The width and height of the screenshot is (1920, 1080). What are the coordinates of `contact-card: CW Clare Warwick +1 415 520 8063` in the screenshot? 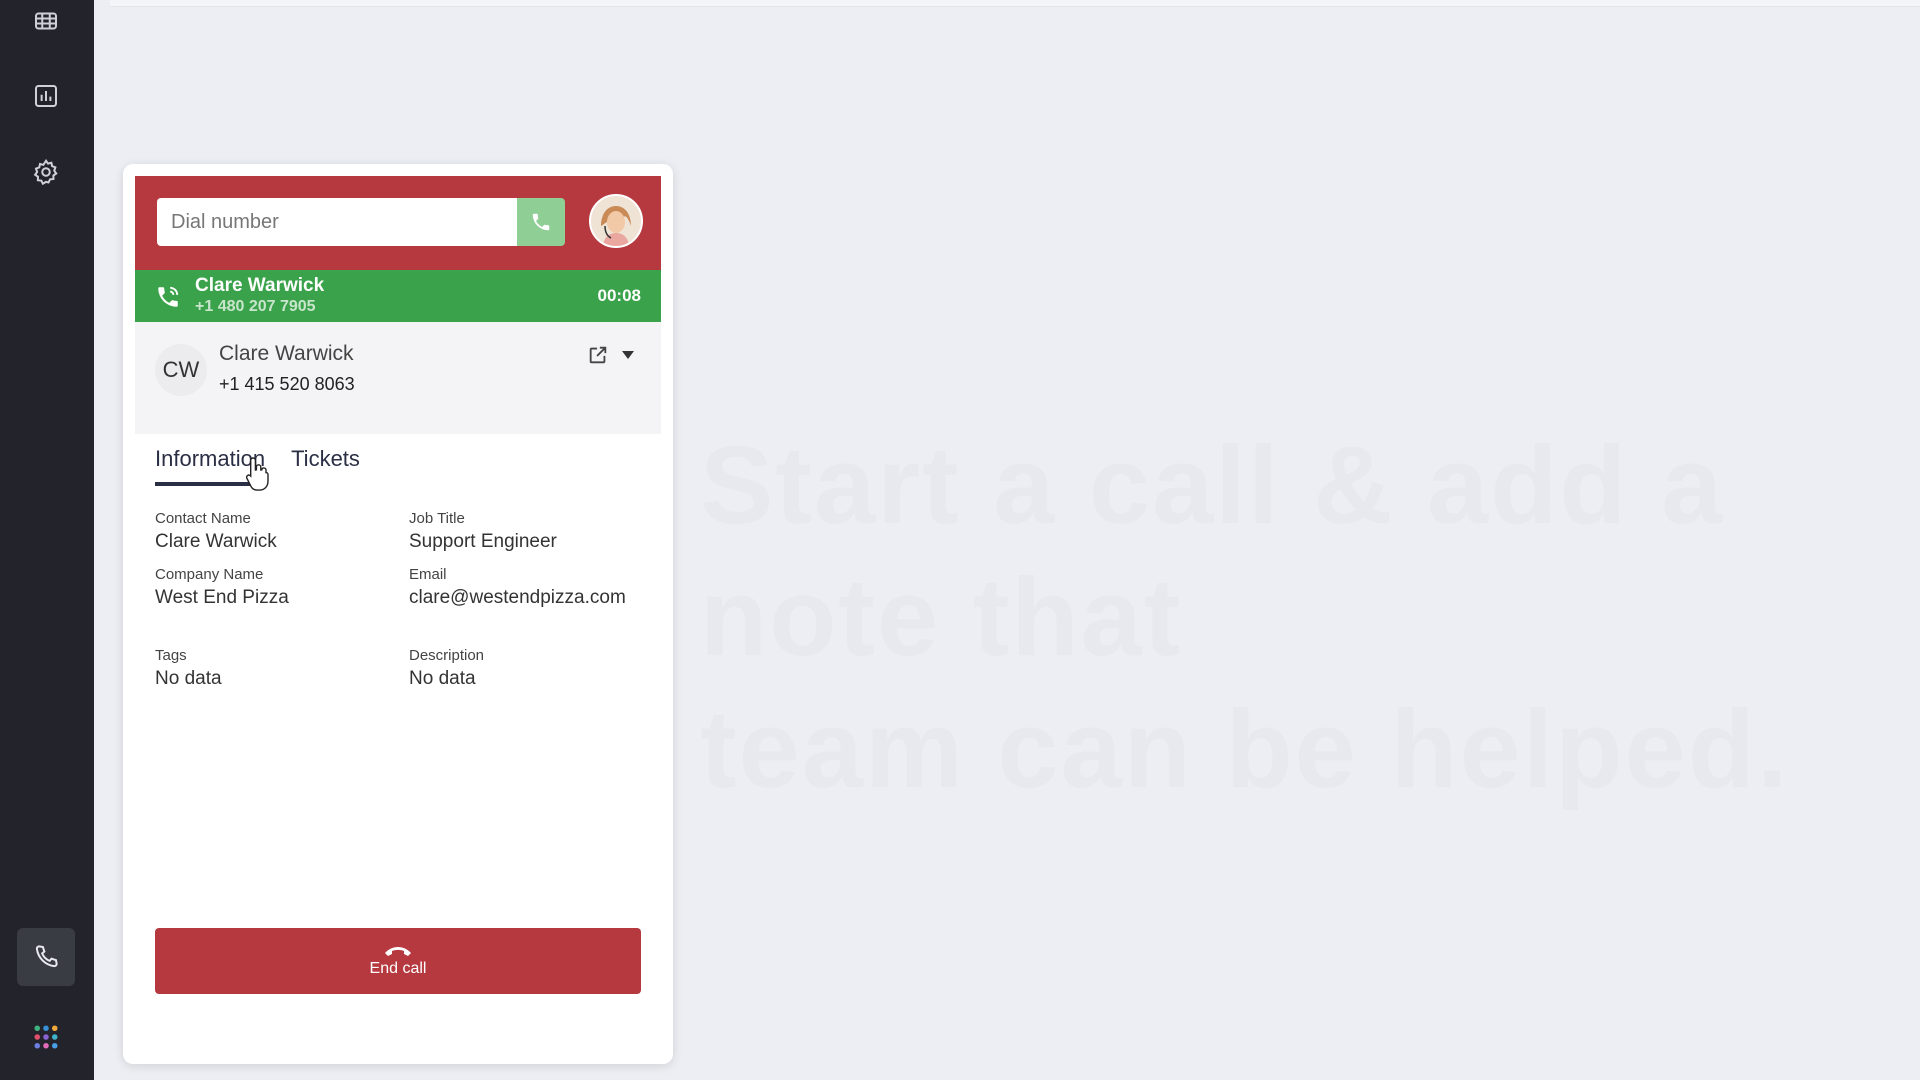 It's located at (398, 378).